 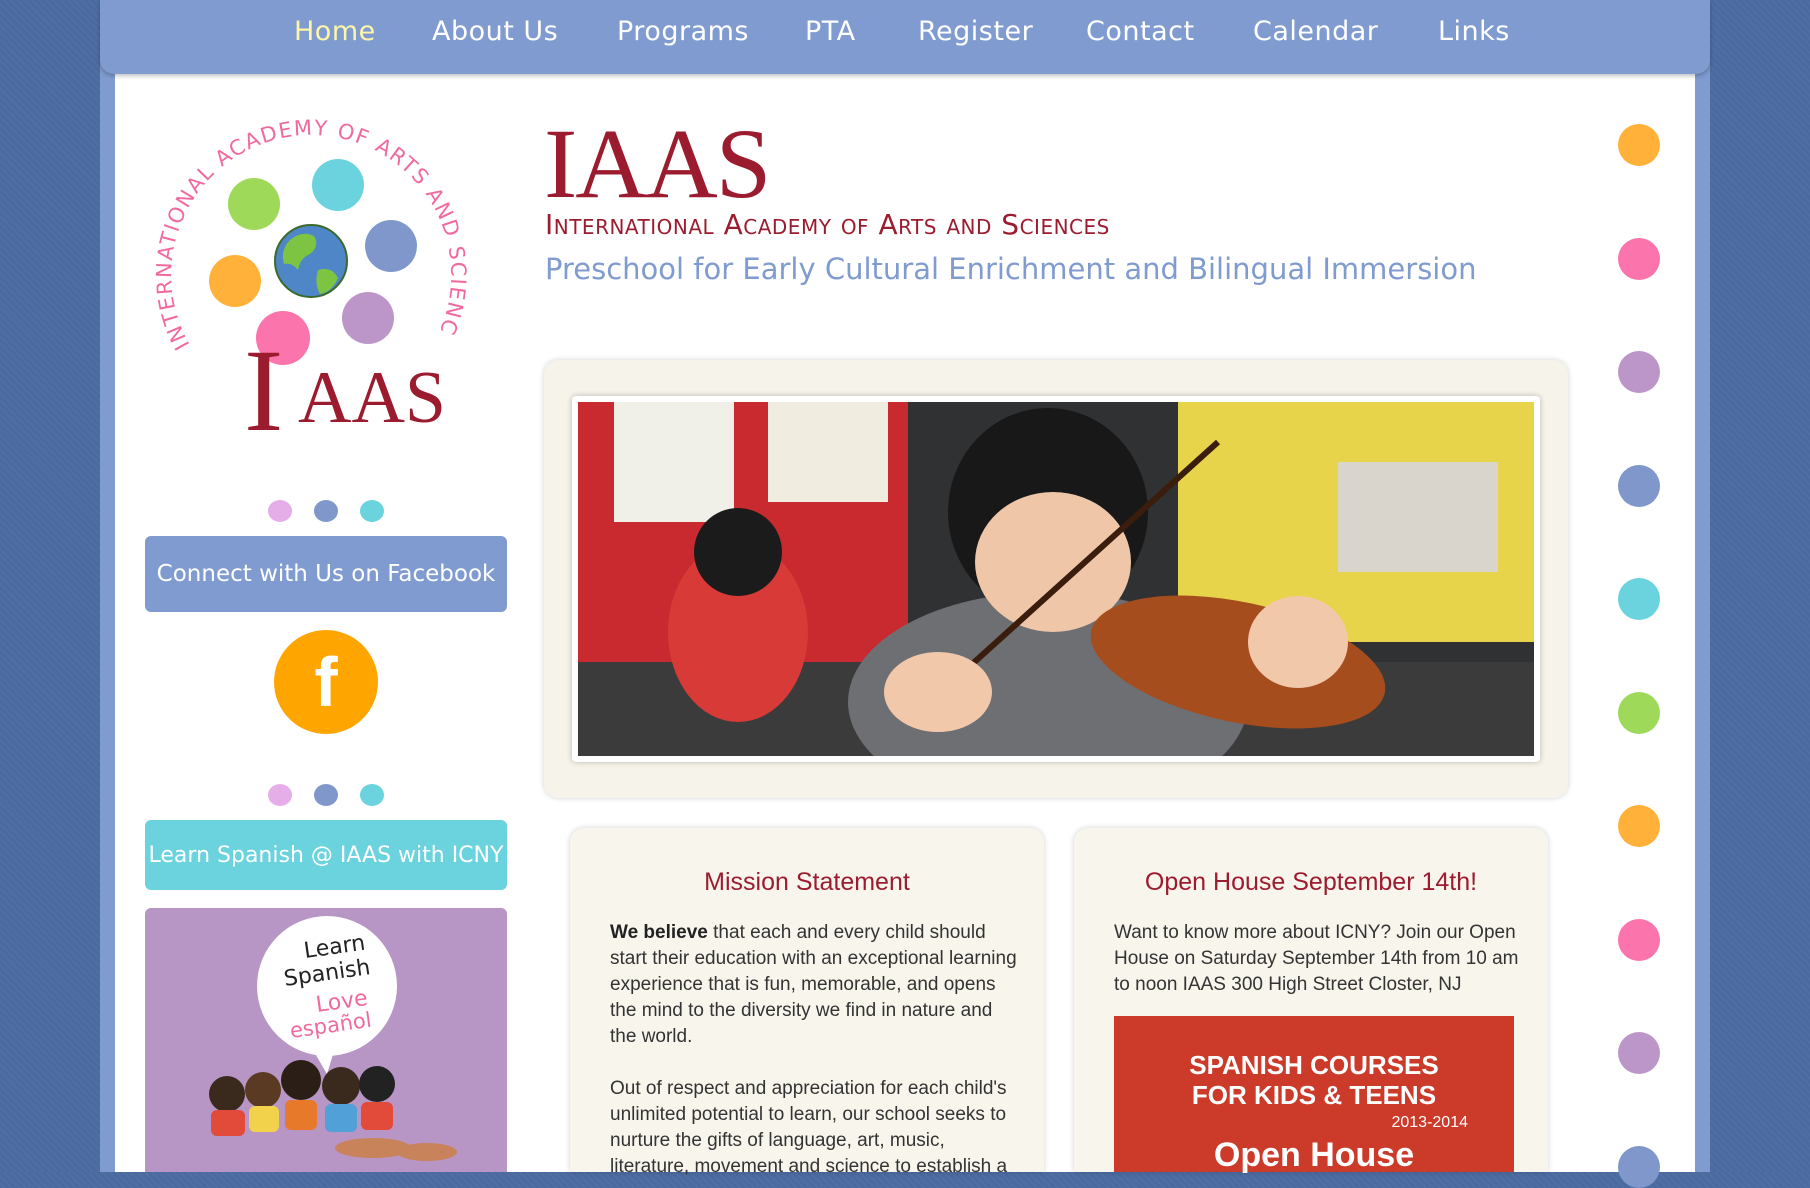 I want to click on mission-title: Mission Statement, so click(x=807, y=882).